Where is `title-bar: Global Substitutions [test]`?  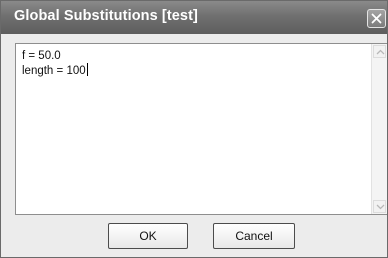 title-bar: Global Substitutions [test] is located at coordinates (194, 17).